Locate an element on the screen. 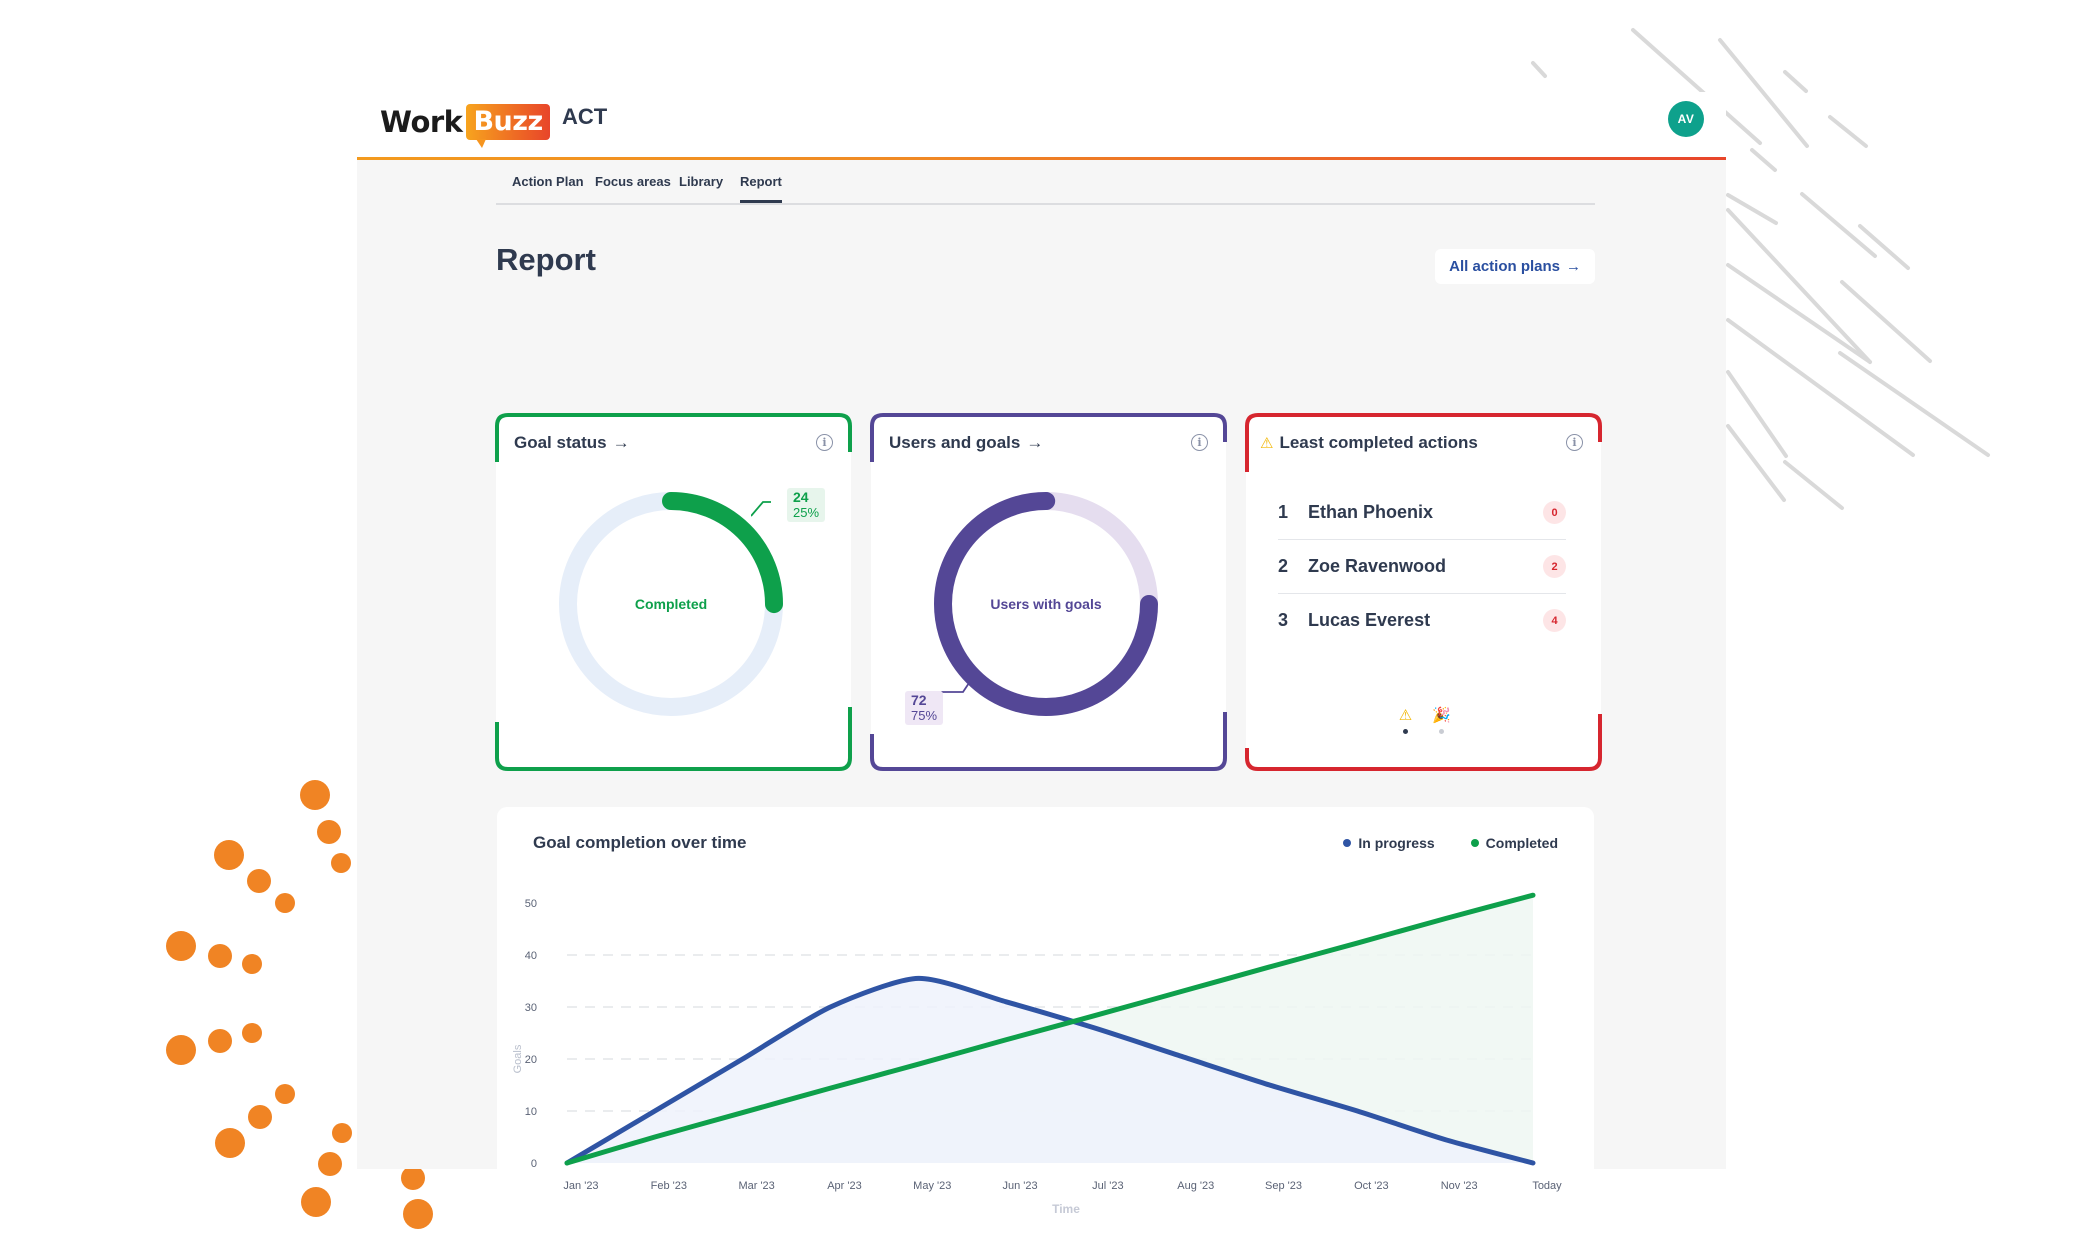  goal-status-card: Goal status → i Completed 24 25% is located at coordinates (673, 592).